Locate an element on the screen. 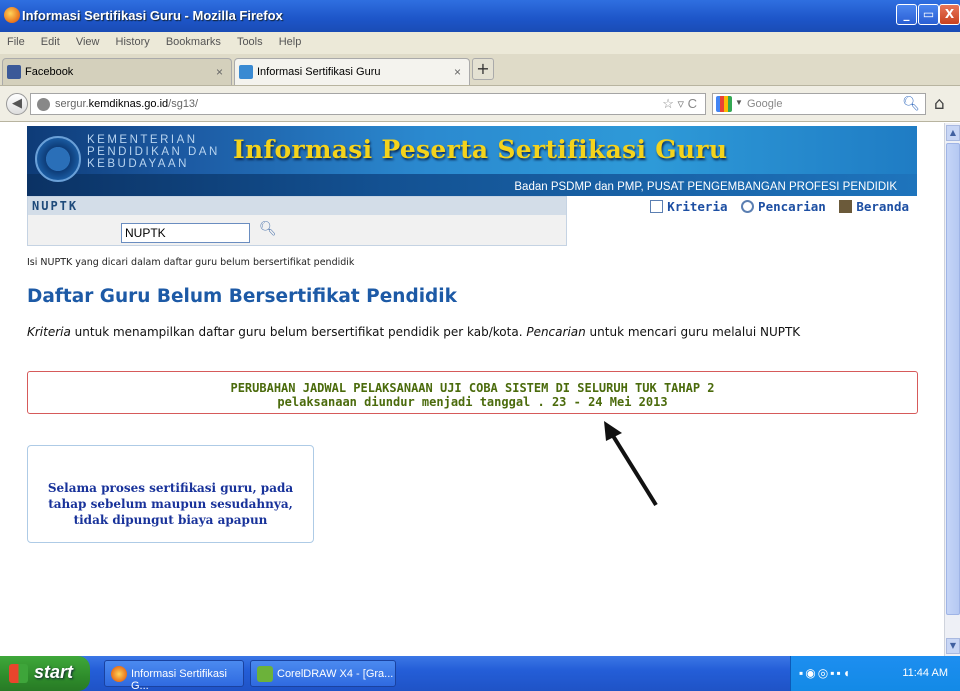  scroll-up-icon: ▲ is located at coordinates (953, 133).